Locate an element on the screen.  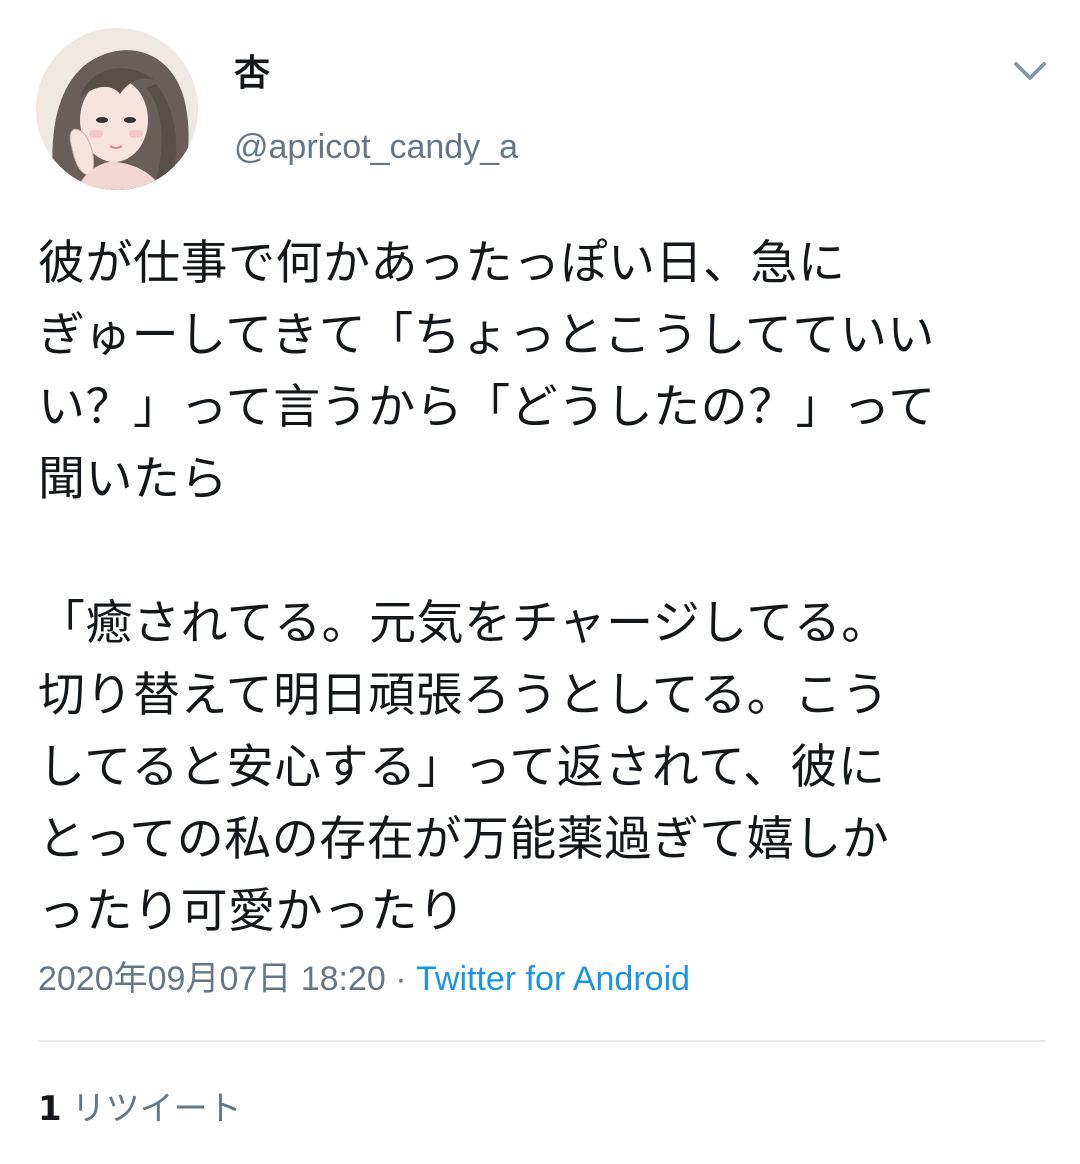
retweet-count: 1 is located at coordinates (50, 1109).